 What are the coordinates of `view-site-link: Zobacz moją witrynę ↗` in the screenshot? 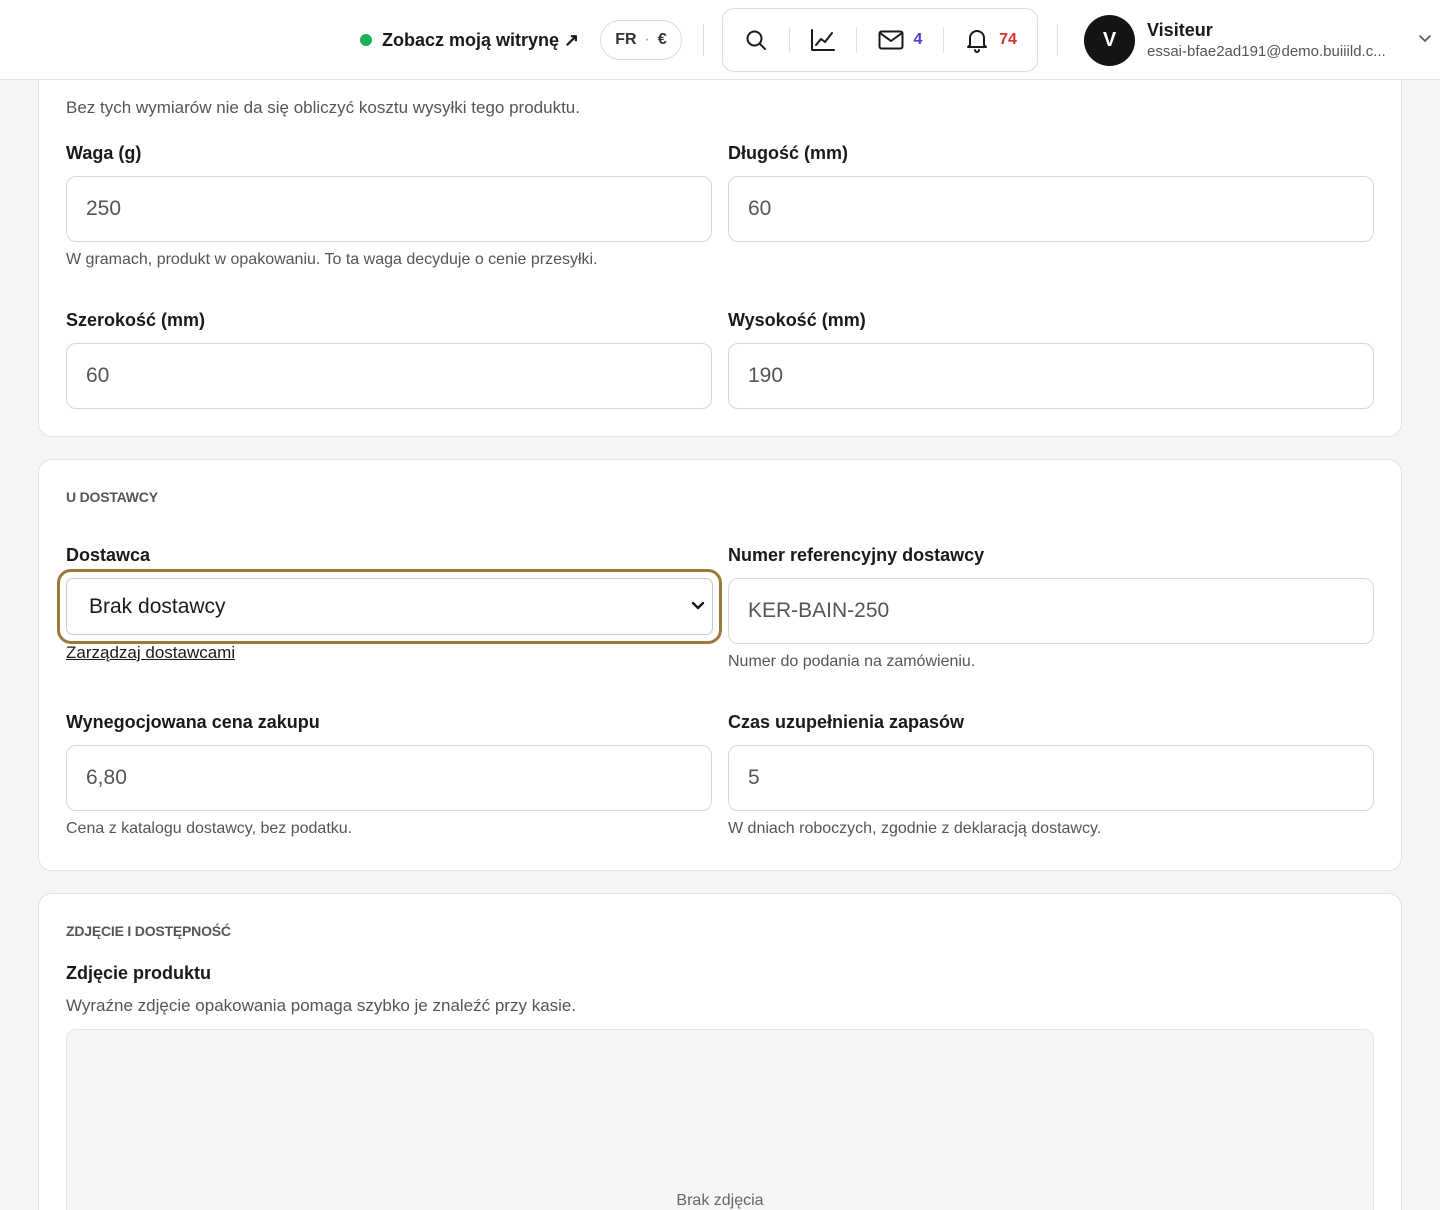 It's located at (469, 40).